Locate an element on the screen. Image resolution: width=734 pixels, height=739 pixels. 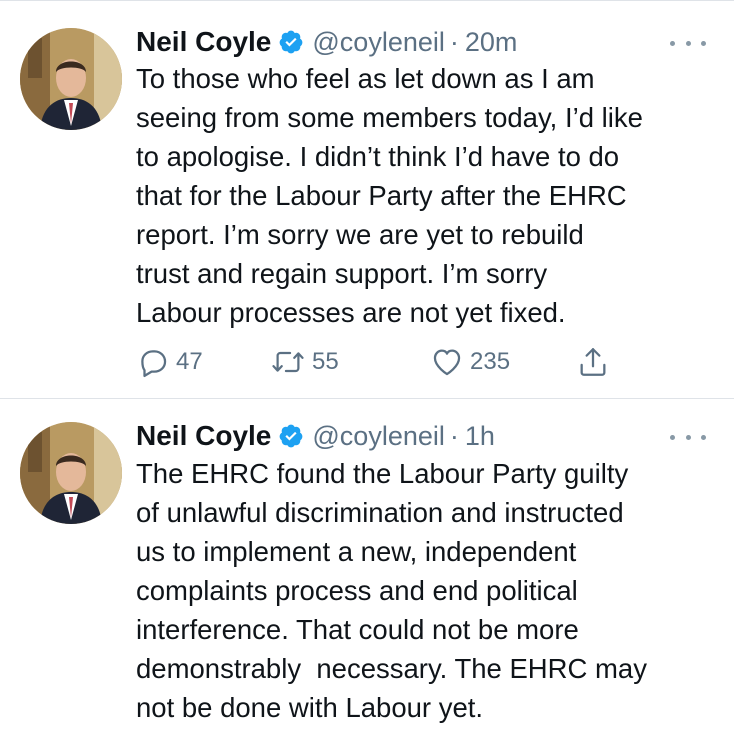
tweet-header: Neil Coyle @coyleneil · 1h is located at coordinates (315, 436).